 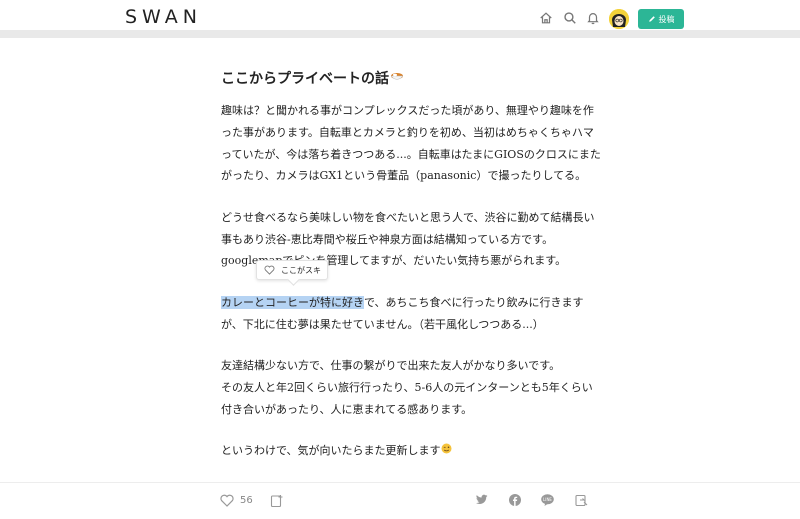 I want to click on like-selection-tooltip: ここがスキ, so click(x=292, y=270).